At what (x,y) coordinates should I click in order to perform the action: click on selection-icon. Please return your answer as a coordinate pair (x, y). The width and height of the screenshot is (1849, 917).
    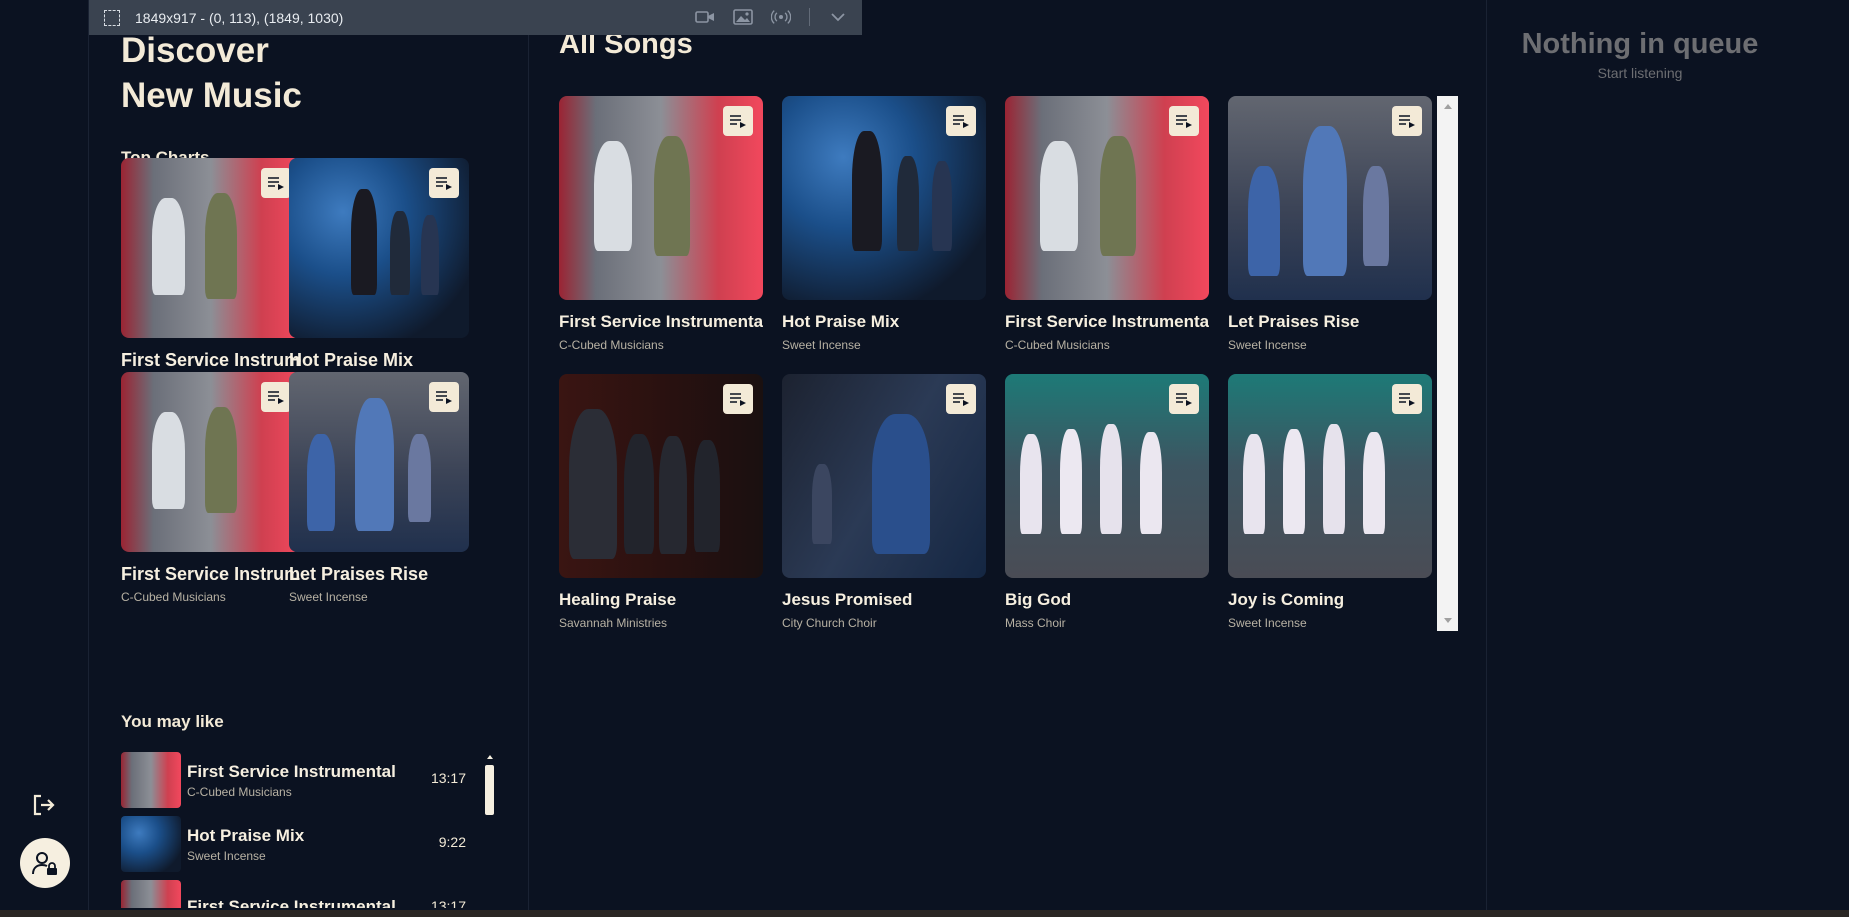
    Looking at the image, I should click on (112, 17).